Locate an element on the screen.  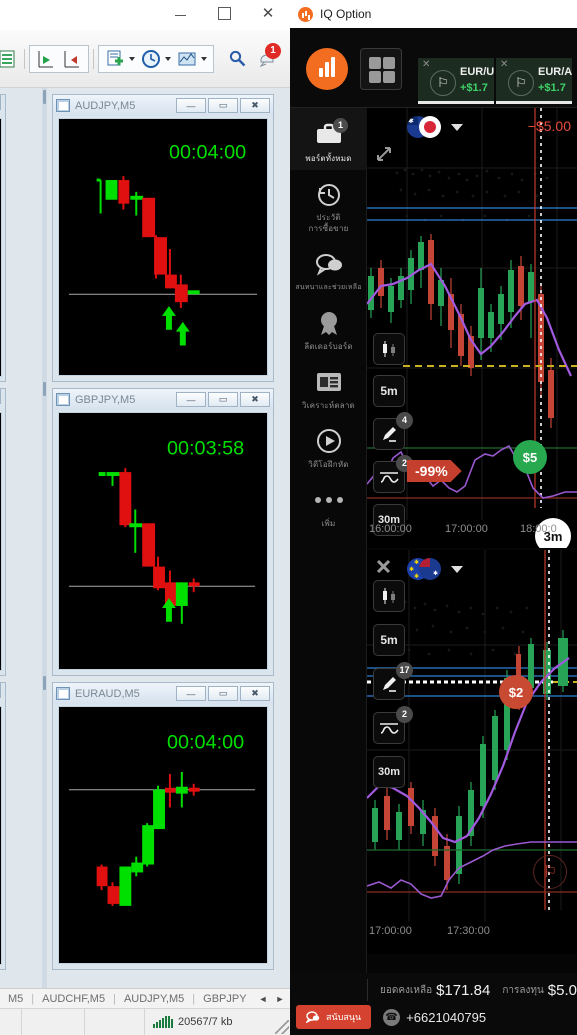
chat-icon is located at coordinates (313, 1017).